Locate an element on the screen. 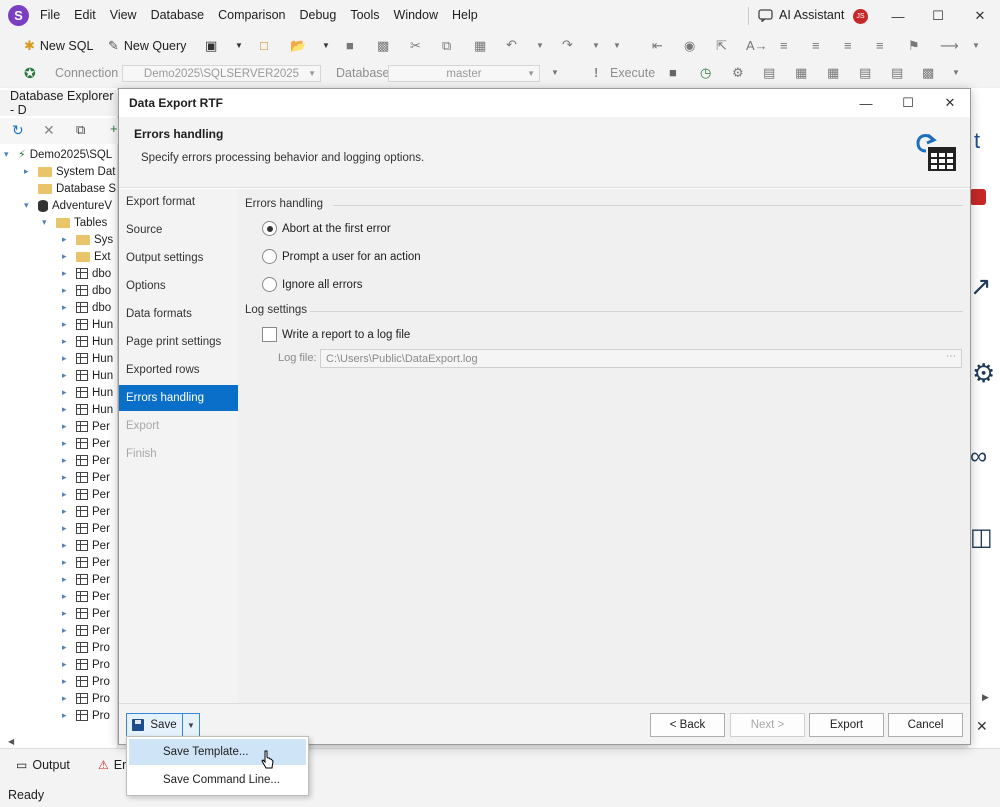  redo-icon: ↷ is located at coordinates (567, 45).